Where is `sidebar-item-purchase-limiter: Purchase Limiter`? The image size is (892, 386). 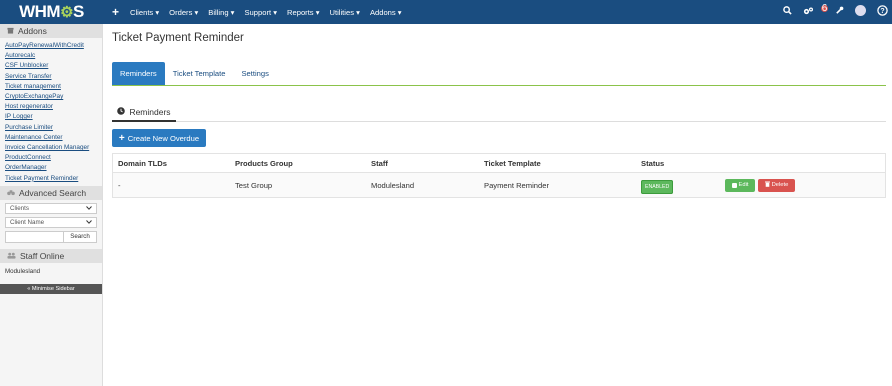 sidebar-item-purchase-limiter: Purchase Limiter is located at coordinates (51, 128).